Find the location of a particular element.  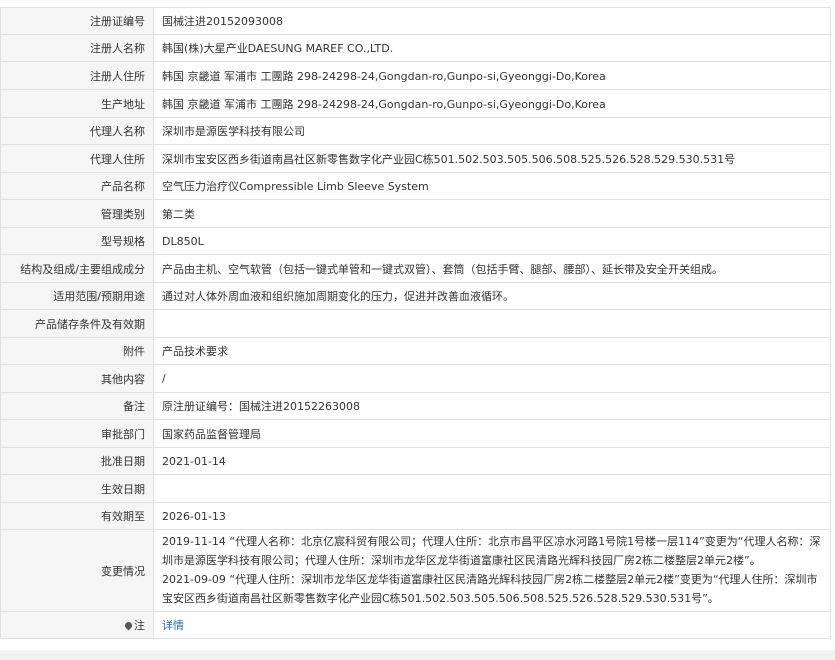

row-other-content: 其他内容 / is located at coordinates (415, 378).